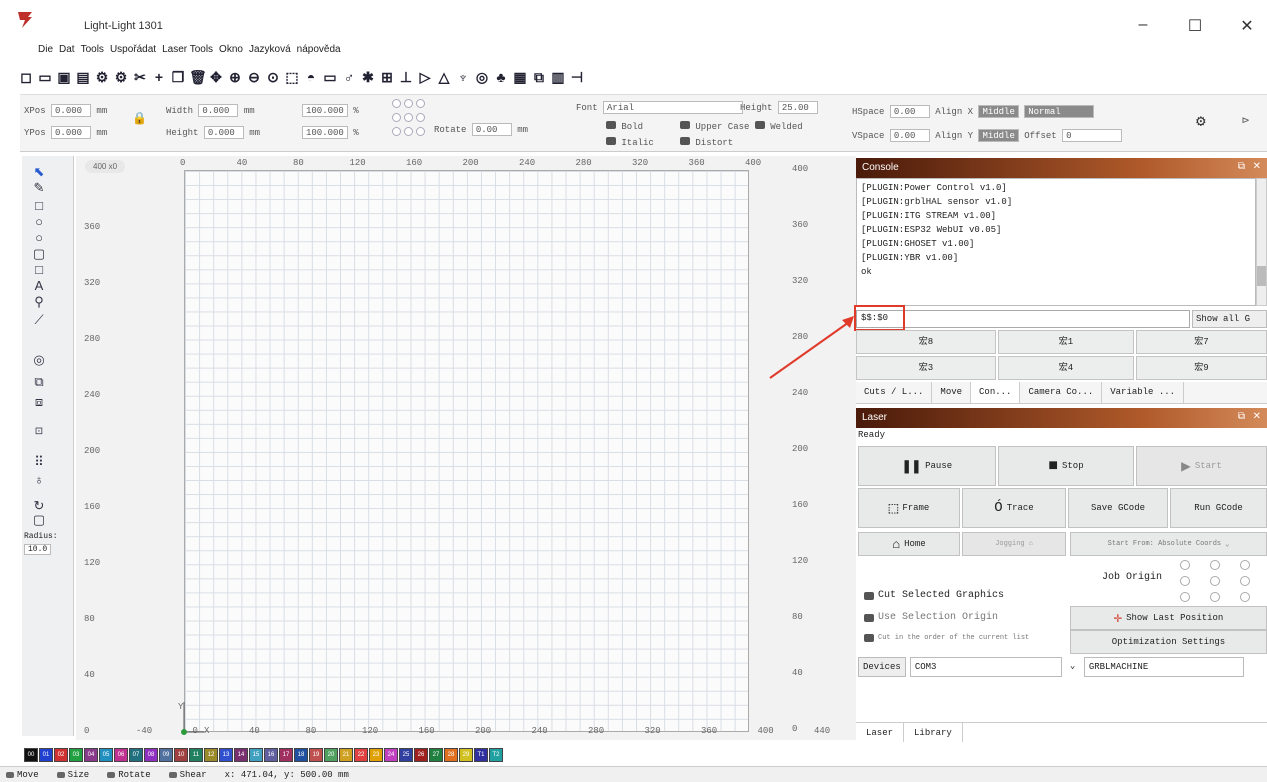 The height and width of the screenshot is (782, 1267). I want to click on anchor-radio-tl, so click(396, 103).